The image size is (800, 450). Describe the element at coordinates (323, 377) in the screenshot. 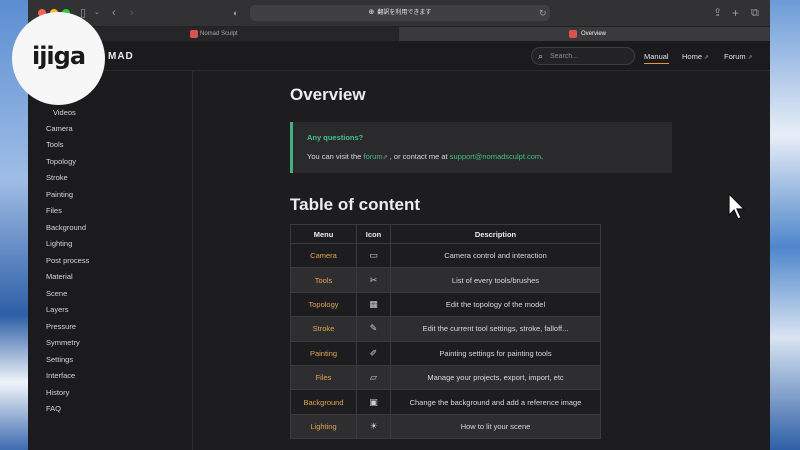

I see `menu-link-files: Files` at that location.